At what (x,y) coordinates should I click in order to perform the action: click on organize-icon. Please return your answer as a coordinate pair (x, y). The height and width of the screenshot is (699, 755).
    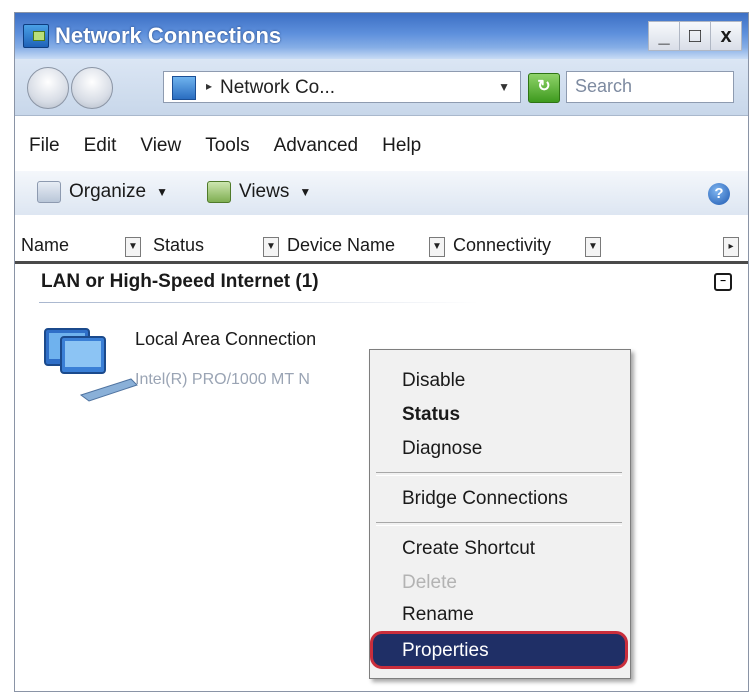
    Looking at the image, I should click on (49, 192).